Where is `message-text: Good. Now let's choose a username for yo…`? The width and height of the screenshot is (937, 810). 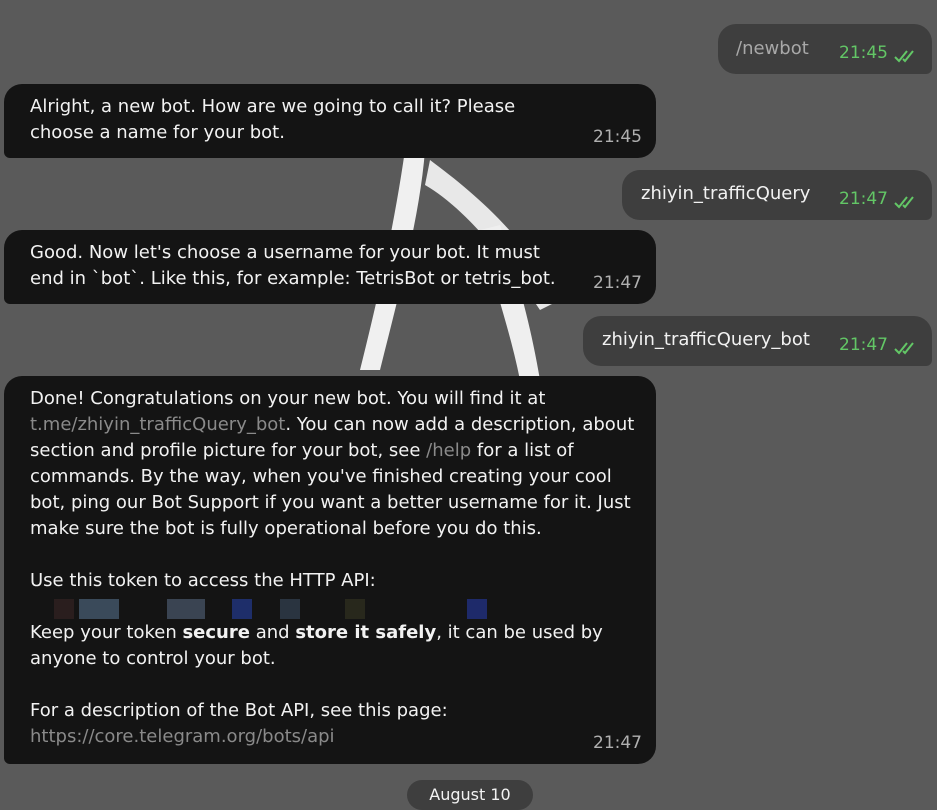
message-text: Good. Now let's choose a username for yo… is located at coordinates (293, 265).